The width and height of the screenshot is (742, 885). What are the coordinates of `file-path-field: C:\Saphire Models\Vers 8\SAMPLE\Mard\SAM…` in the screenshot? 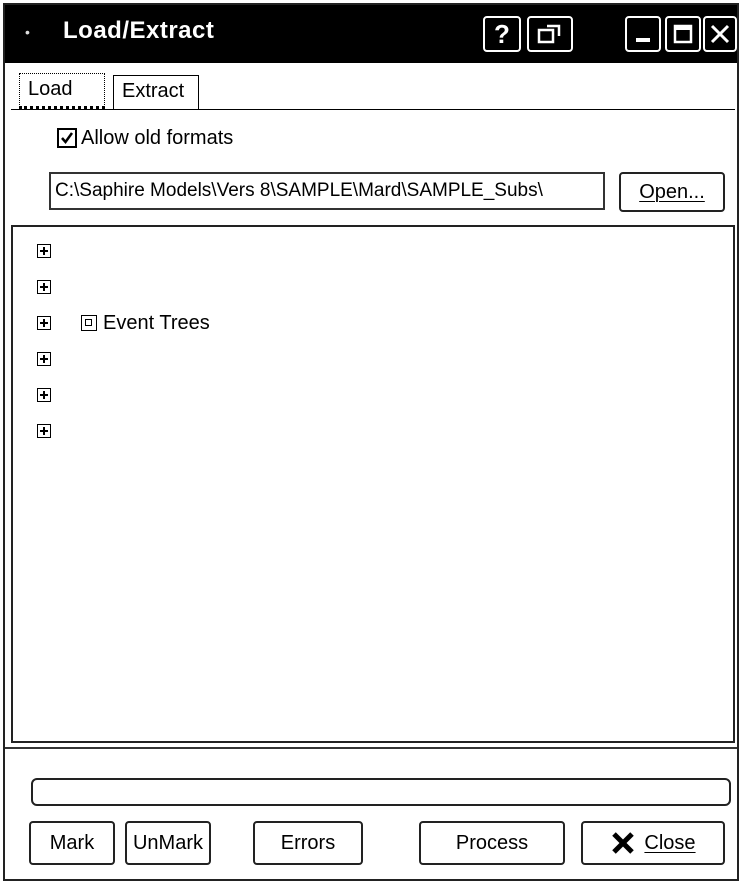 It's located at (327, 191).